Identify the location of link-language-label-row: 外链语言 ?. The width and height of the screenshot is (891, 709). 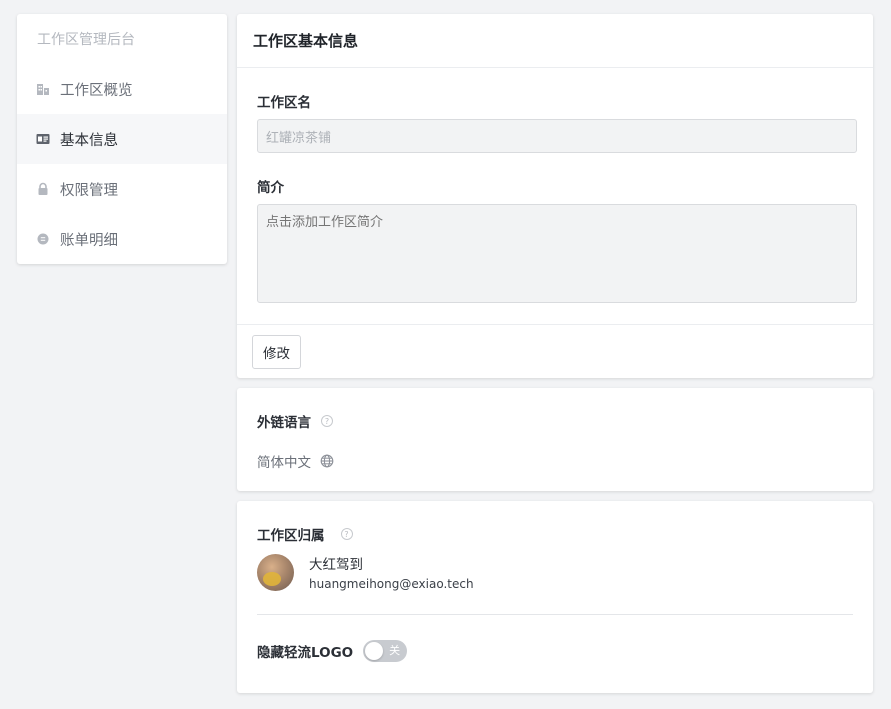
(295, 421).